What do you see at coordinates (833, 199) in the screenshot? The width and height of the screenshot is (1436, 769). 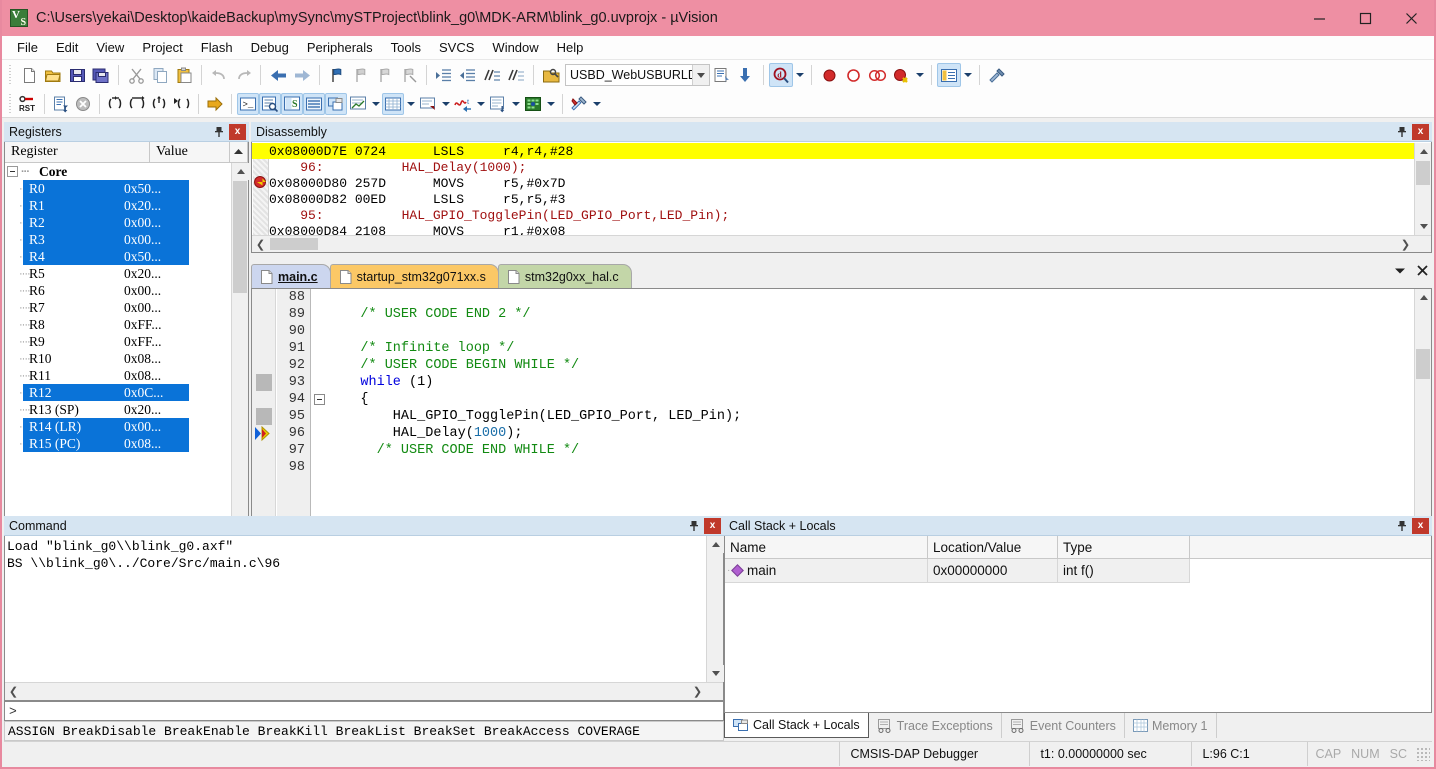 I see `disassembly-line: 0x08000D82 00ED LSLS r5,r5,#3` at bounding box center [833, 199].